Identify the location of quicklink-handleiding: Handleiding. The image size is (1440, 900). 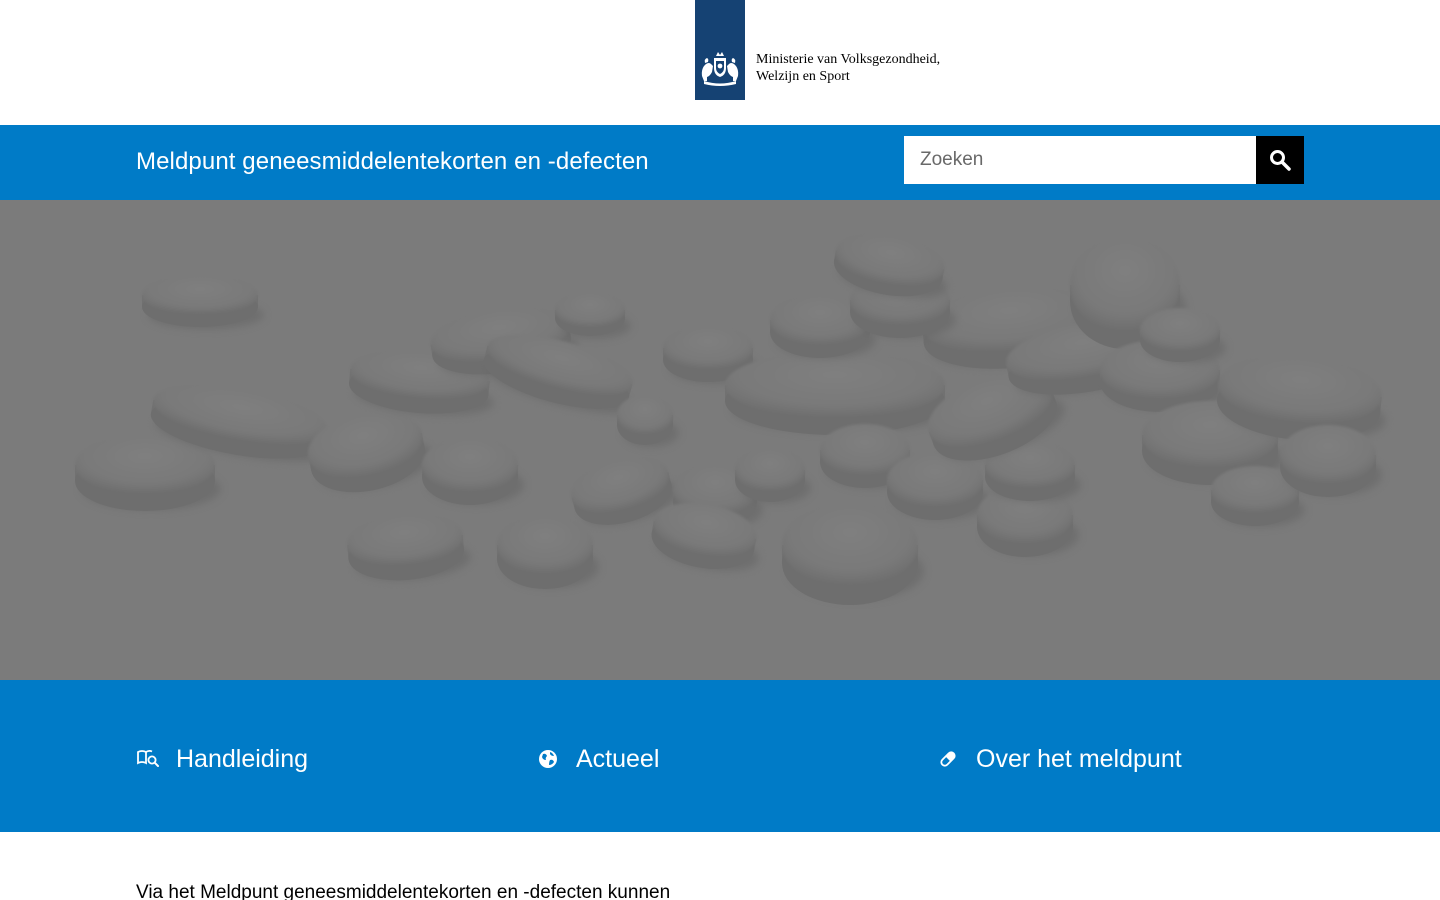
(222, 759).